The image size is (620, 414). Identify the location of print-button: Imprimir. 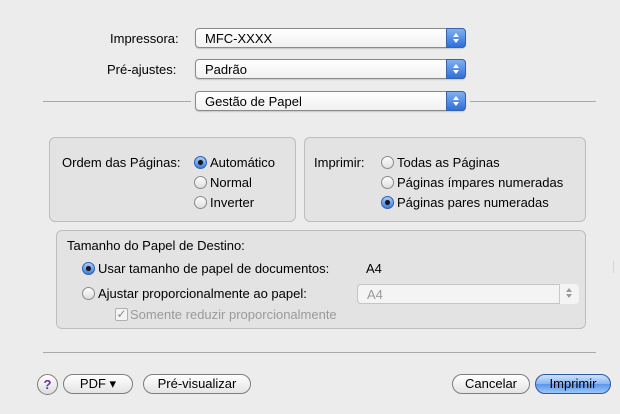
(573, 384).